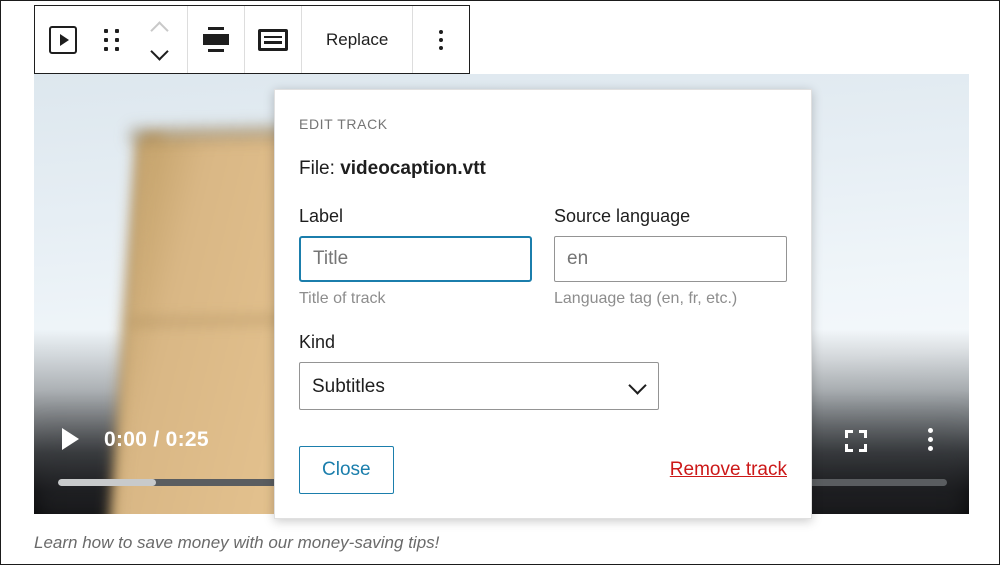 This screenshot has height=565, width=1000. I want to click on toolbar-group-align, so click(216, 39).